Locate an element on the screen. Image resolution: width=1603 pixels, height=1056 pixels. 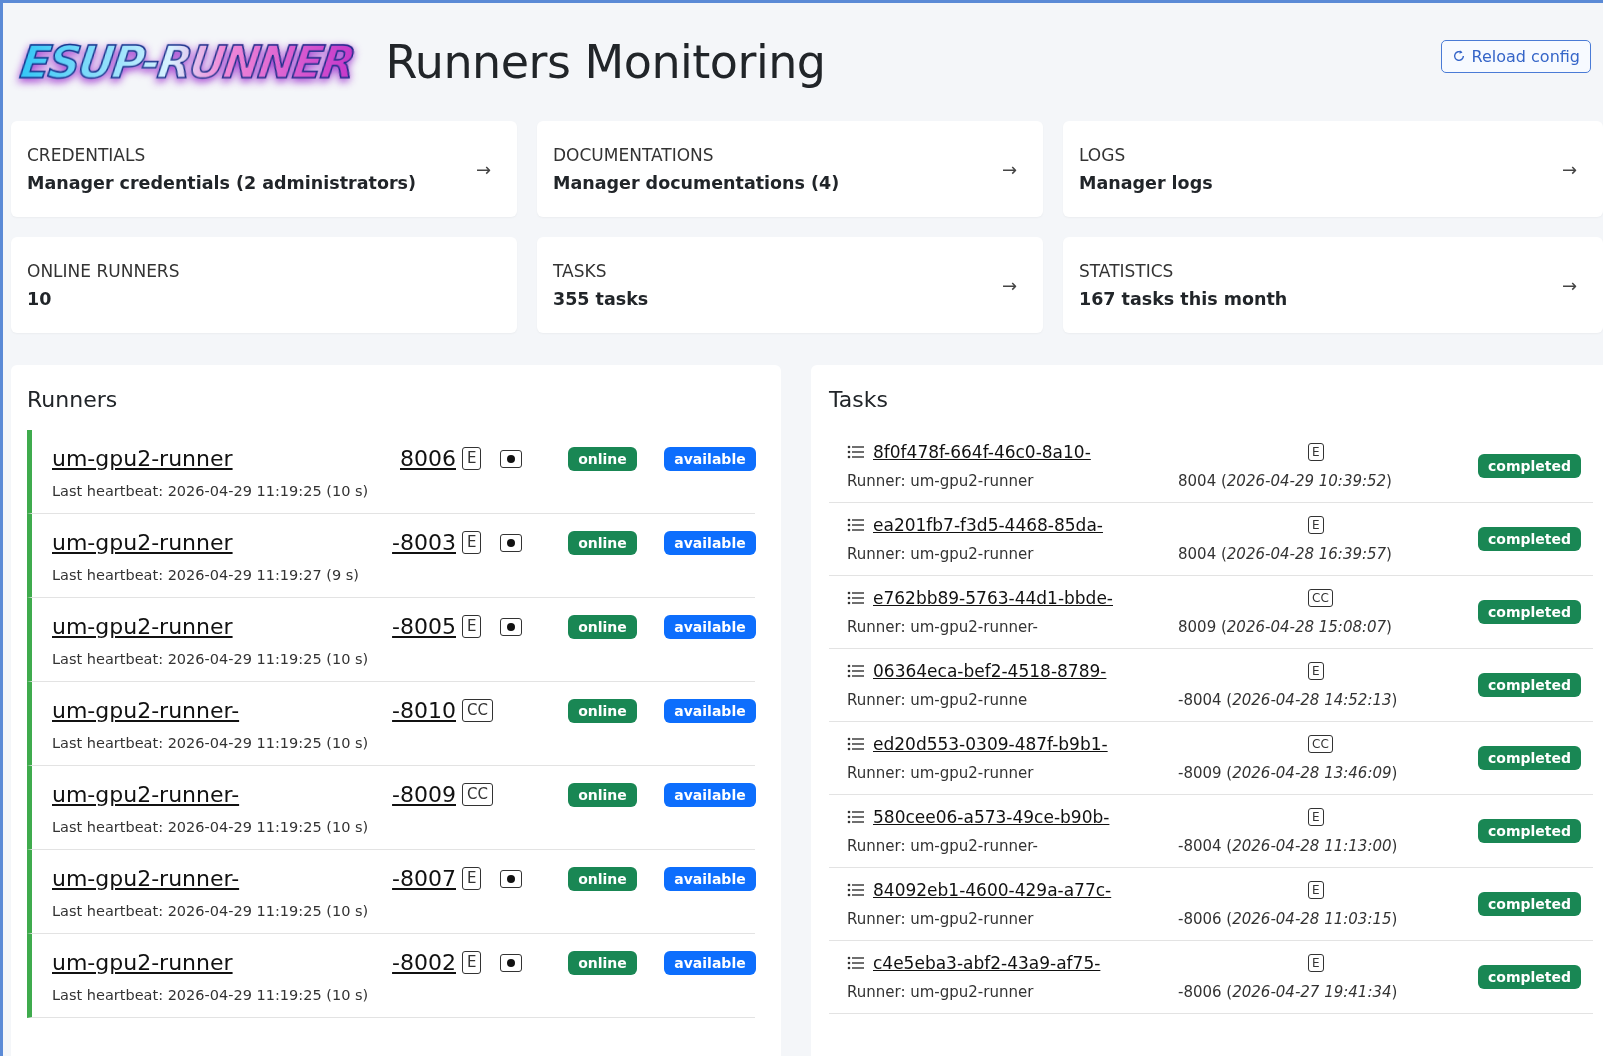
heartbeat-text: Last heartbeat: 2026-04-29 11:19:27 (9 s) is located at coordinates (206, 575).